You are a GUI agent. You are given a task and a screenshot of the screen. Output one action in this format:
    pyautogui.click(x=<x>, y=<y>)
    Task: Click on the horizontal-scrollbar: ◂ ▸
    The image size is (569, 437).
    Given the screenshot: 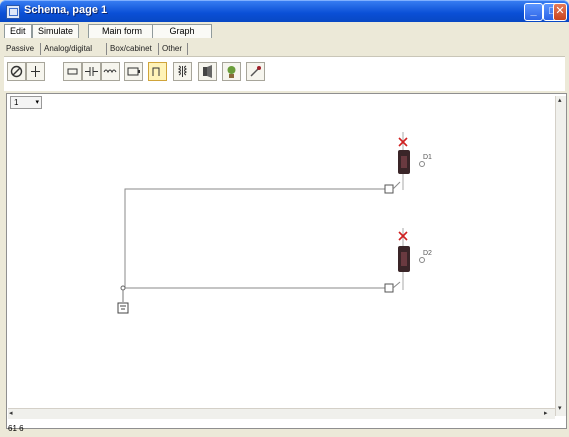 What is the action you would take?
    pyautogui.click(x=281, y=413)
    